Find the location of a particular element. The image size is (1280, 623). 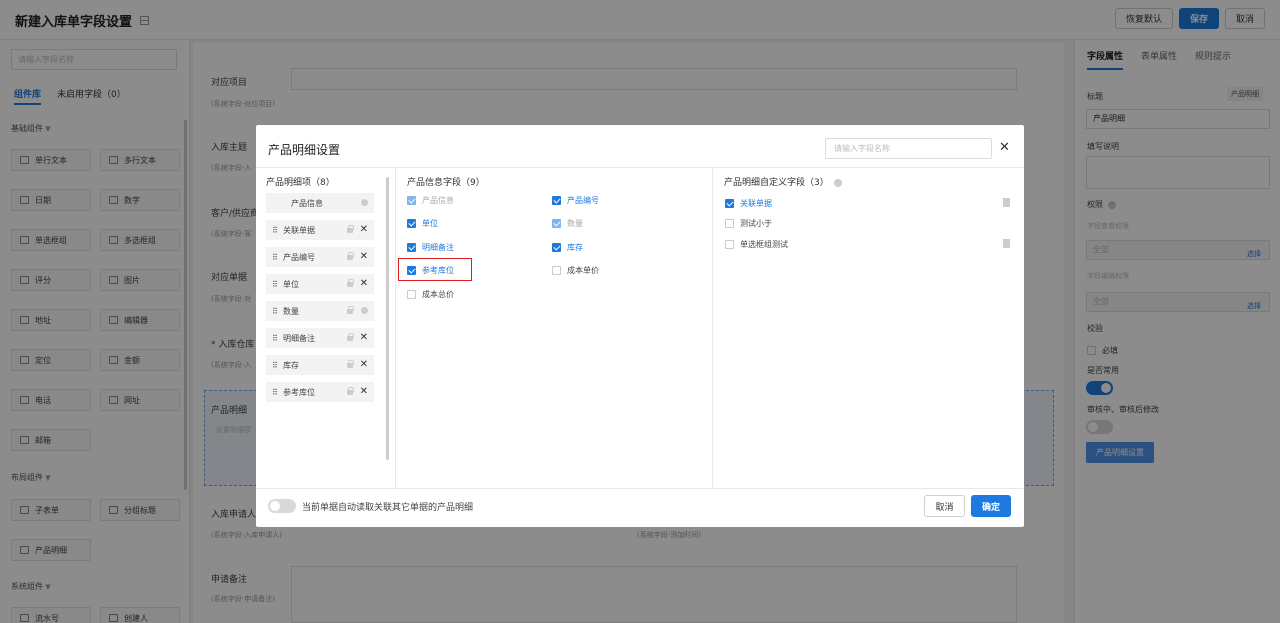

detail-items-scrollbar is located at coordinates (387, 318).